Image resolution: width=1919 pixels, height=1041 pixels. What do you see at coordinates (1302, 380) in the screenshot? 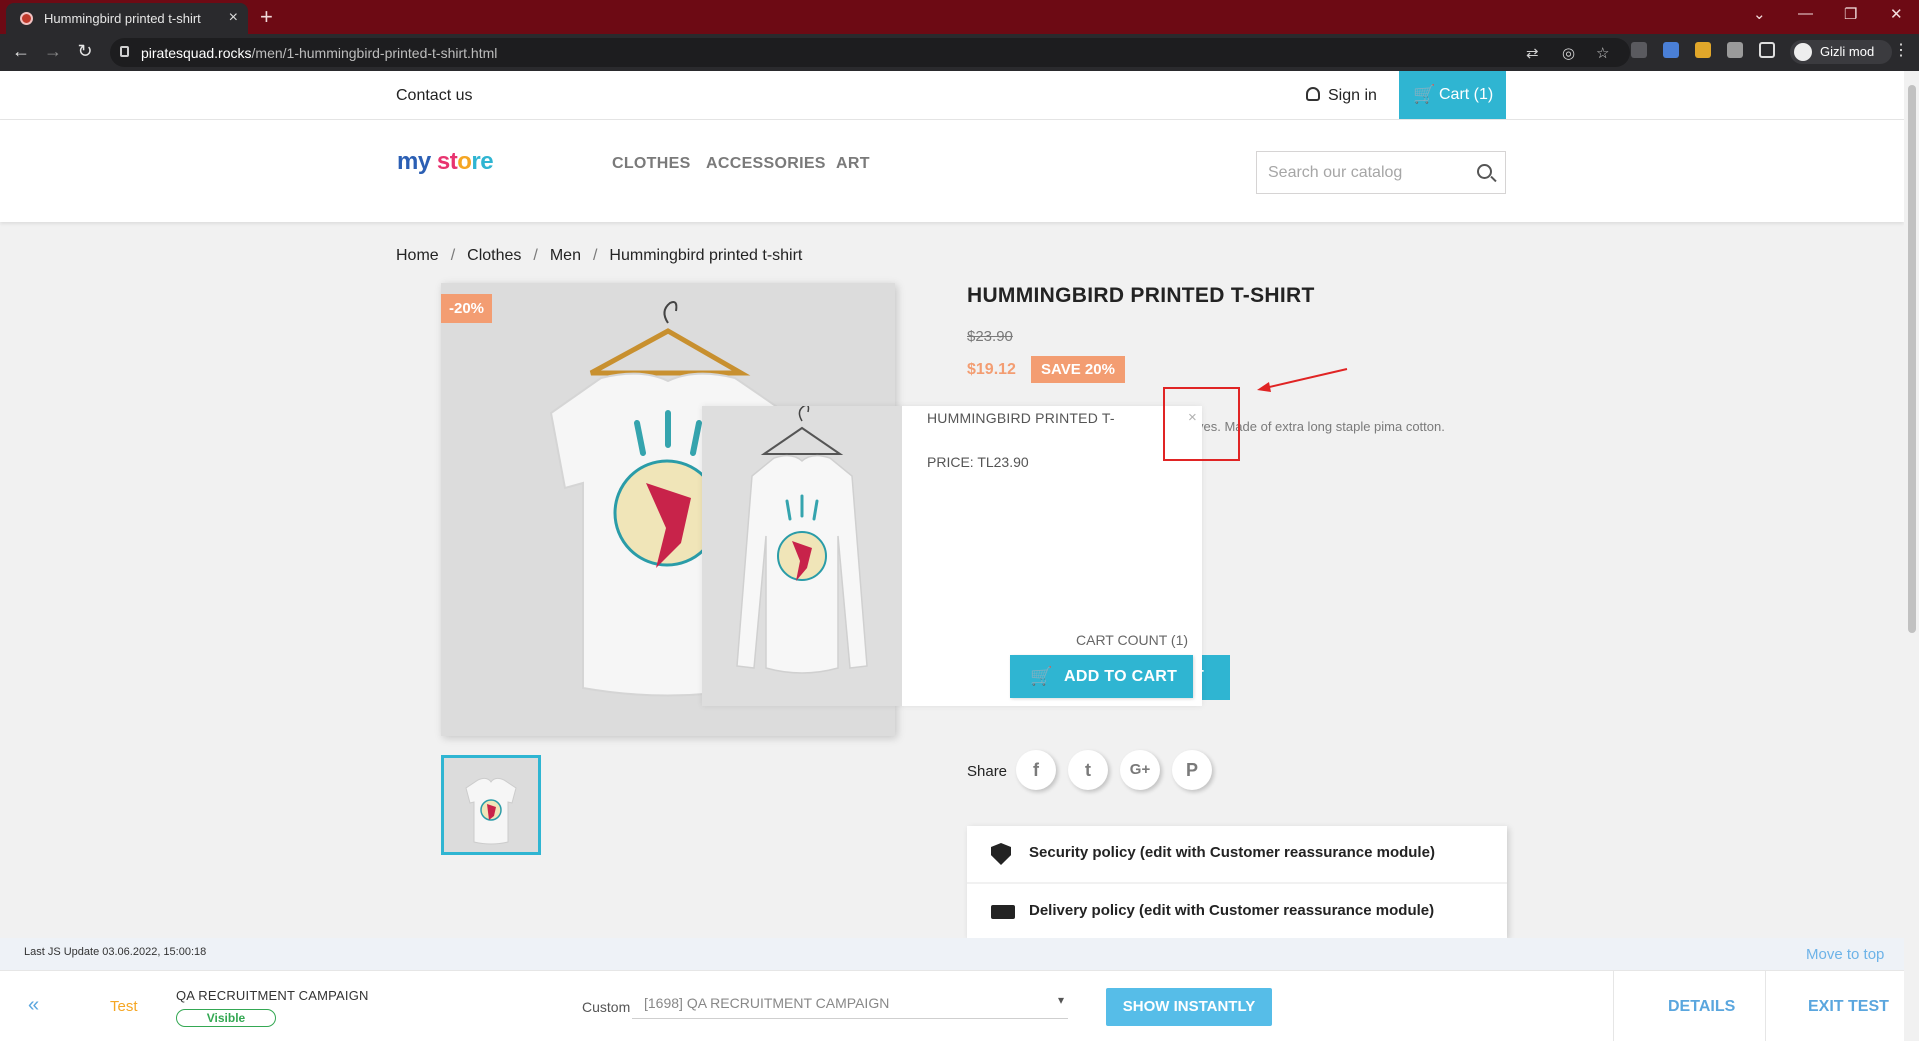
I see `annotation-arrow-icon` at bounding box center [1302, 380].